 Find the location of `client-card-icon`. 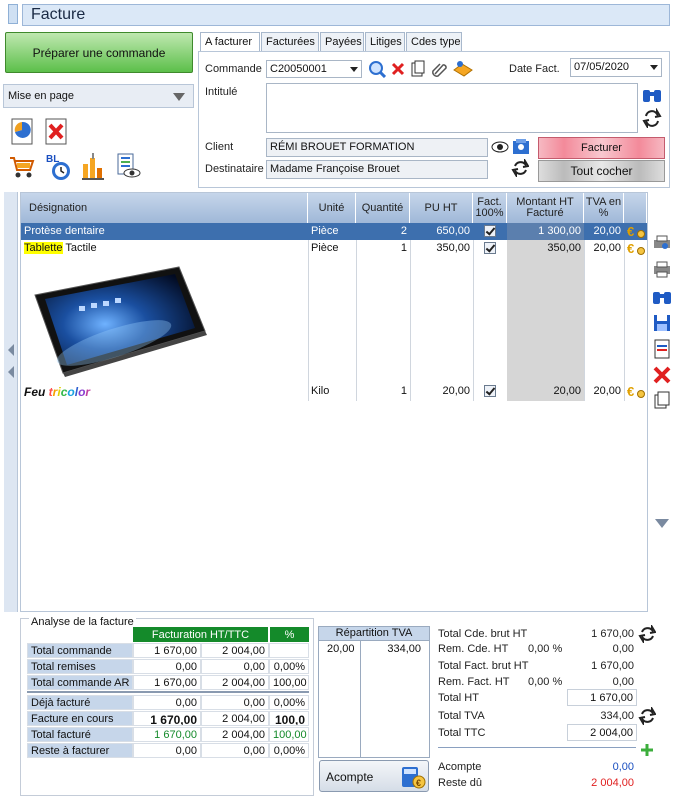

client-card-icon is located at coordinates (521, 147).